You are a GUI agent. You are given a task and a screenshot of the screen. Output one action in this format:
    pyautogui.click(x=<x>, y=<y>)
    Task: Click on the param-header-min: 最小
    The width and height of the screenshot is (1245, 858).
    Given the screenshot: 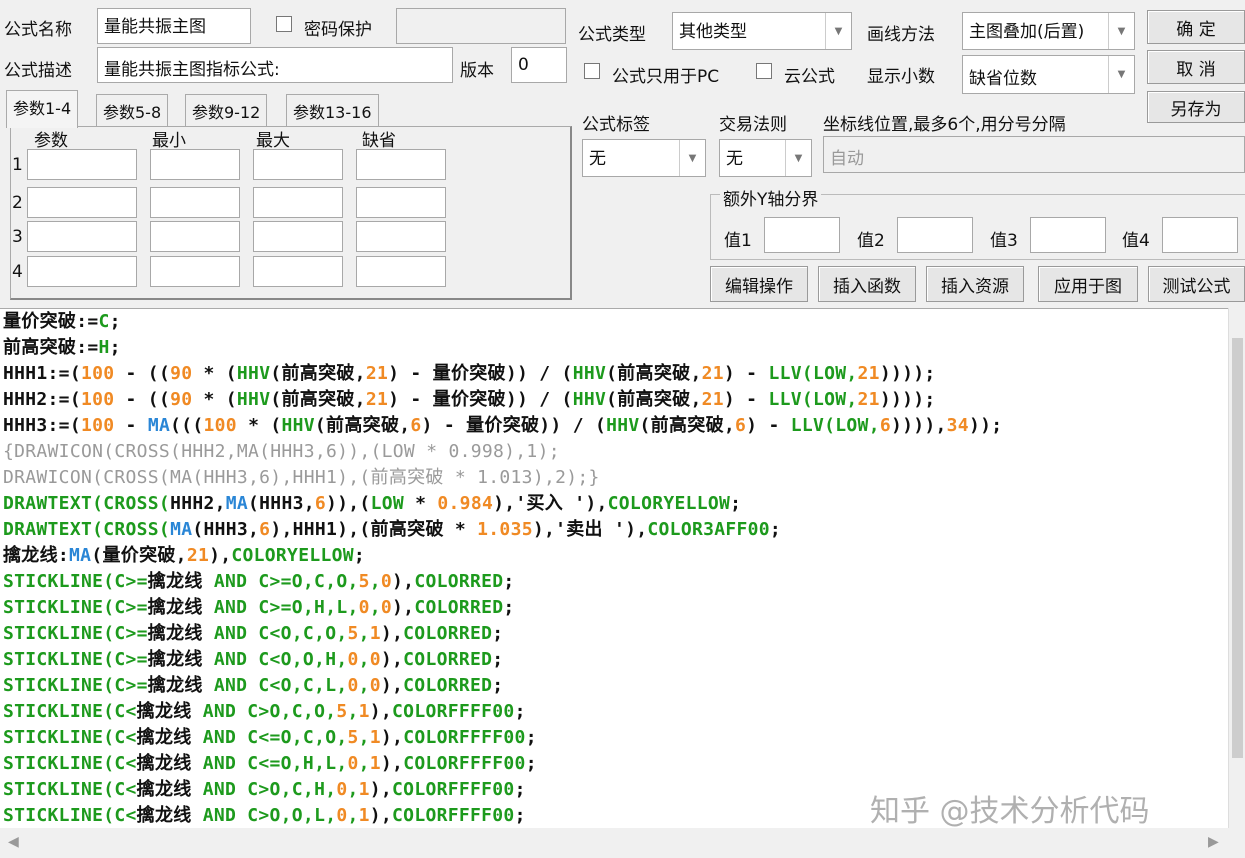 What is the action you would take?
    pyautogui.click(x=169, y=141)
    